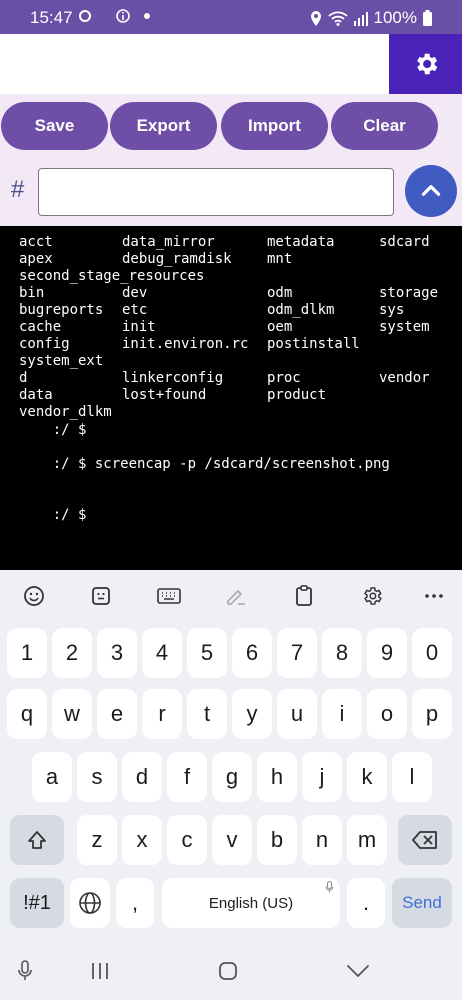 This screenshot has height=1000, width=462. Describe the element at coordinates (36, 242) in the screenshot. I see `terminal-entry: acct` at that location.